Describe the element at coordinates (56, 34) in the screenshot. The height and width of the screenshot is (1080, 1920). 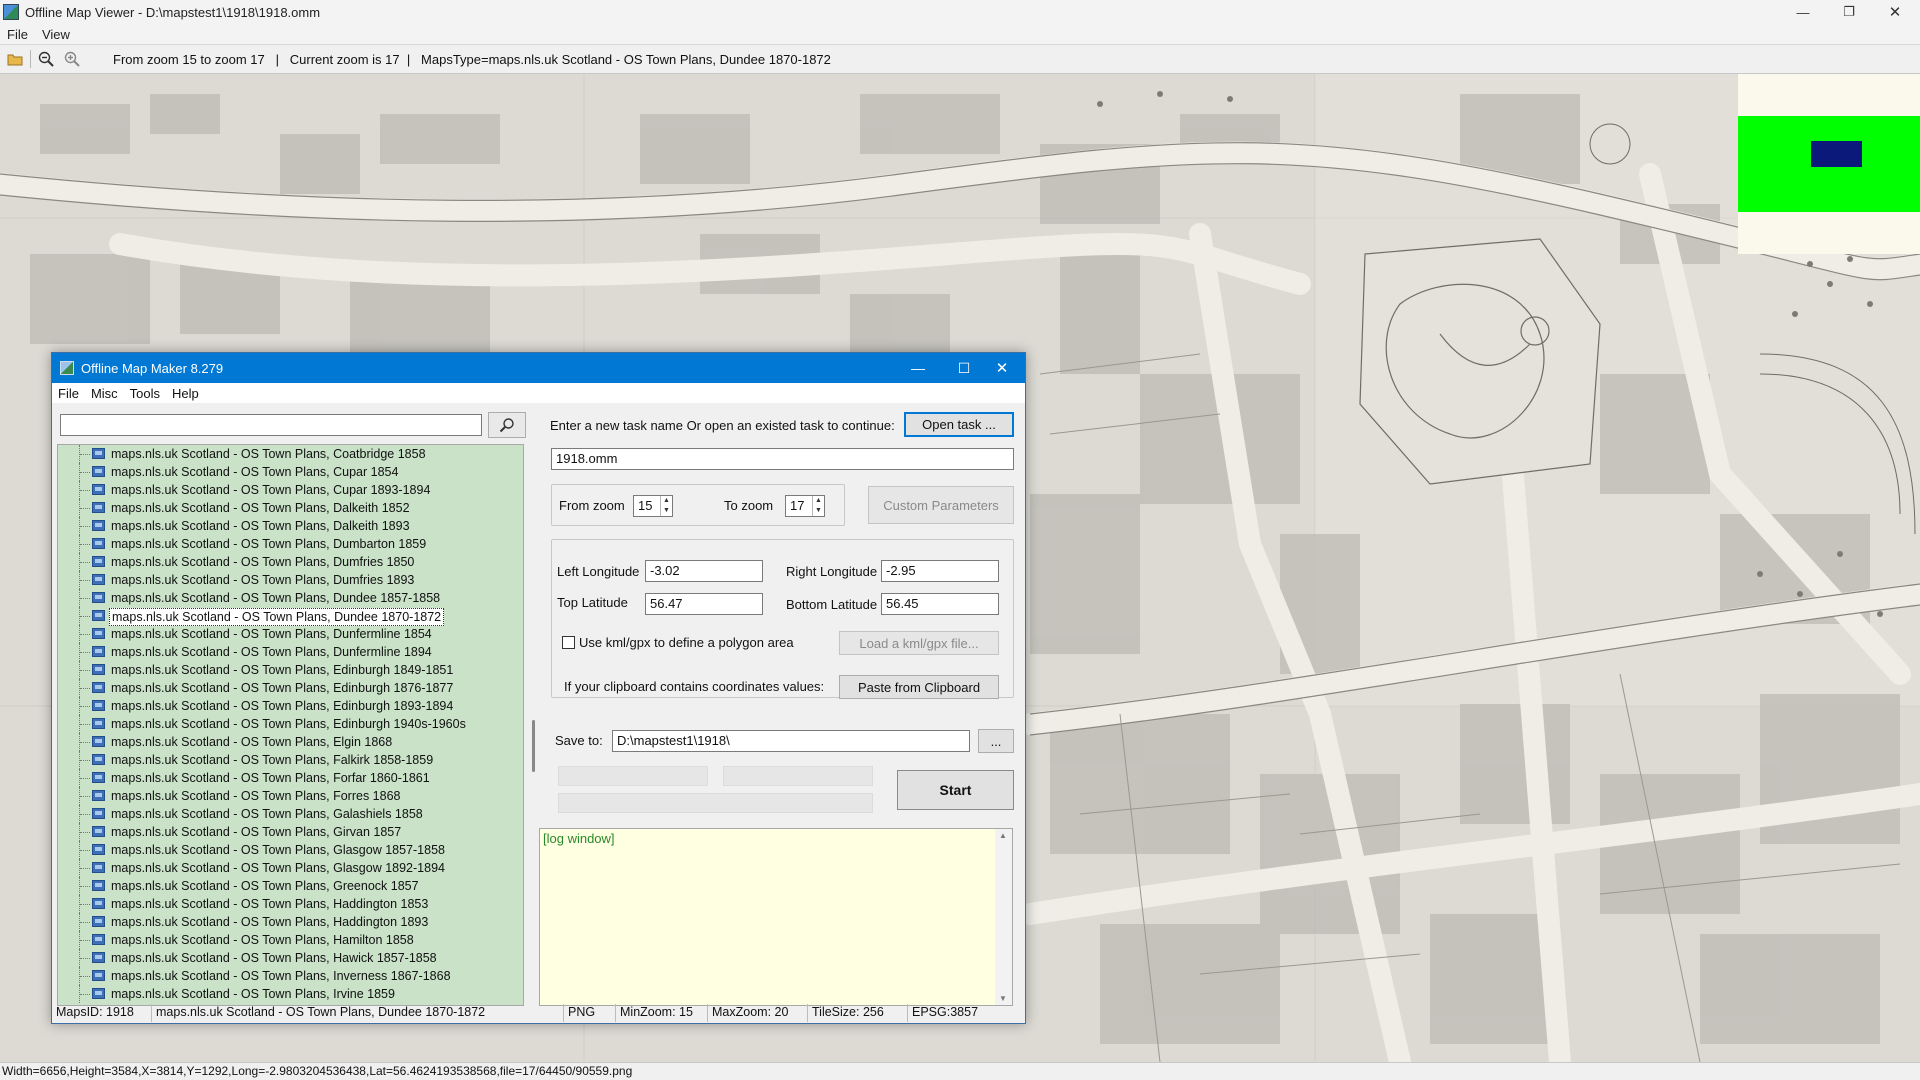
I see `menu-view: View` at that location.